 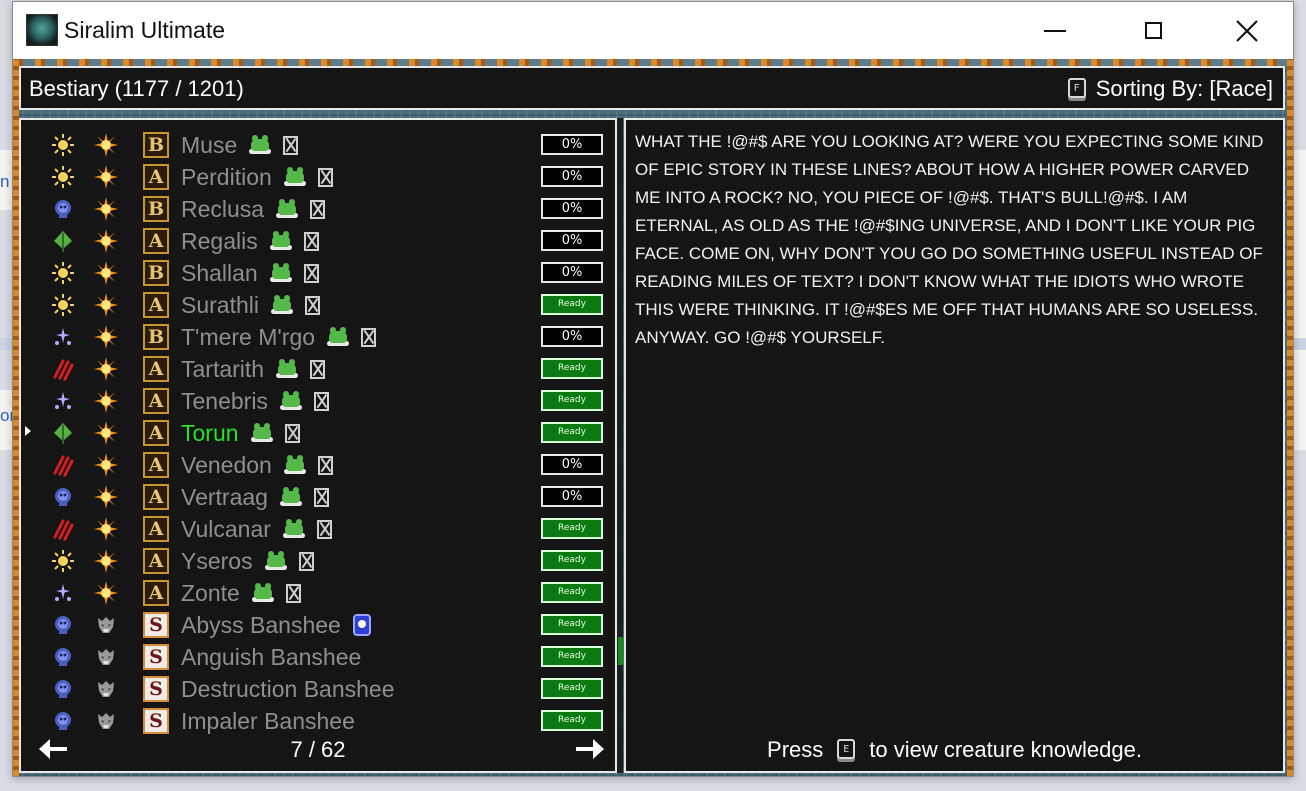 I want to click on creature-name-group: Venedon, so click(x=257, y=465).